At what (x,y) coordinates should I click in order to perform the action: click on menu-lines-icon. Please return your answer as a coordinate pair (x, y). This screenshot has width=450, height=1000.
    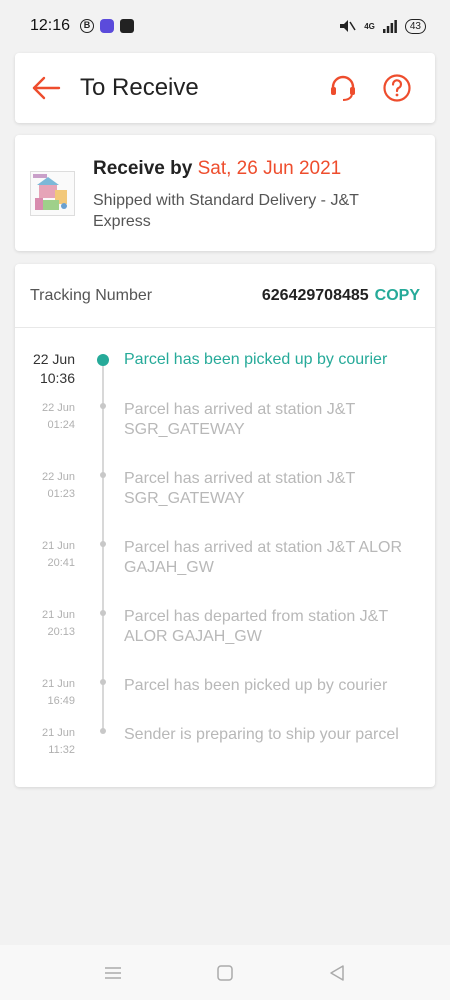
    Looking at the image, I should click on (113, 972).